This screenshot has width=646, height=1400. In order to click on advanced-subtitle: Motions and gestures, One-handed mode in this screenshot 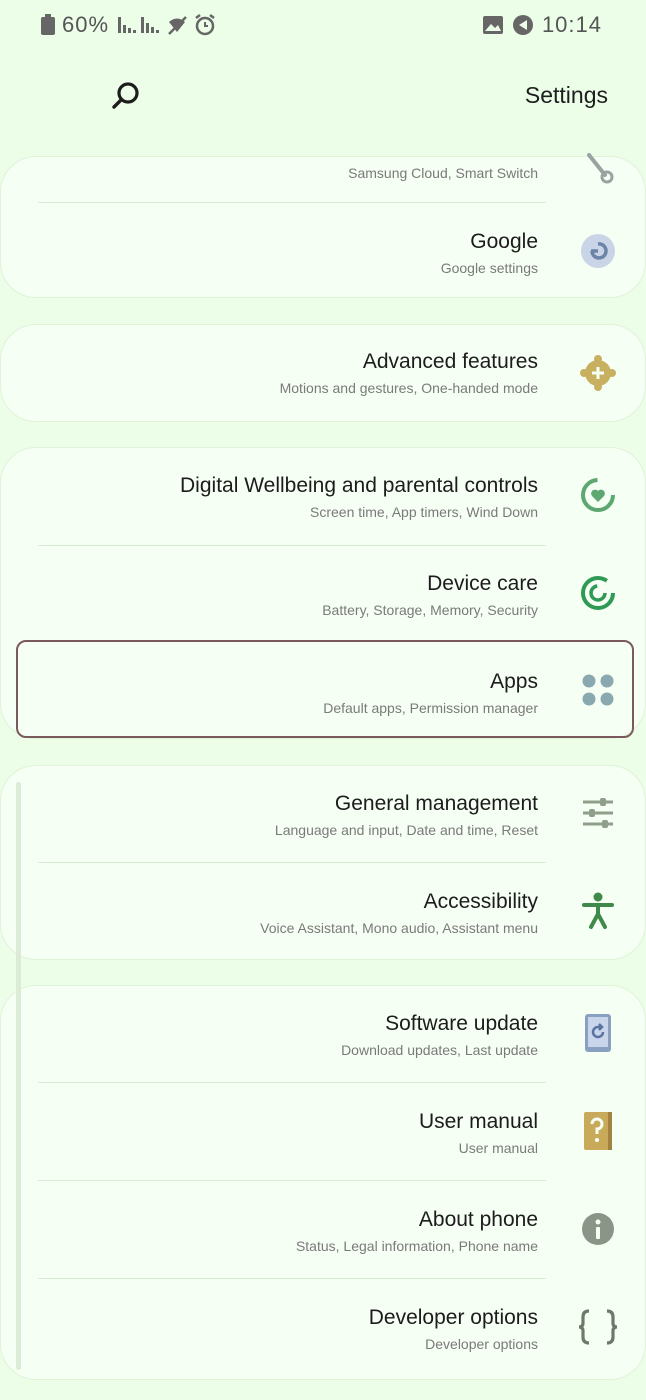, I will do `click(408, 388)`.